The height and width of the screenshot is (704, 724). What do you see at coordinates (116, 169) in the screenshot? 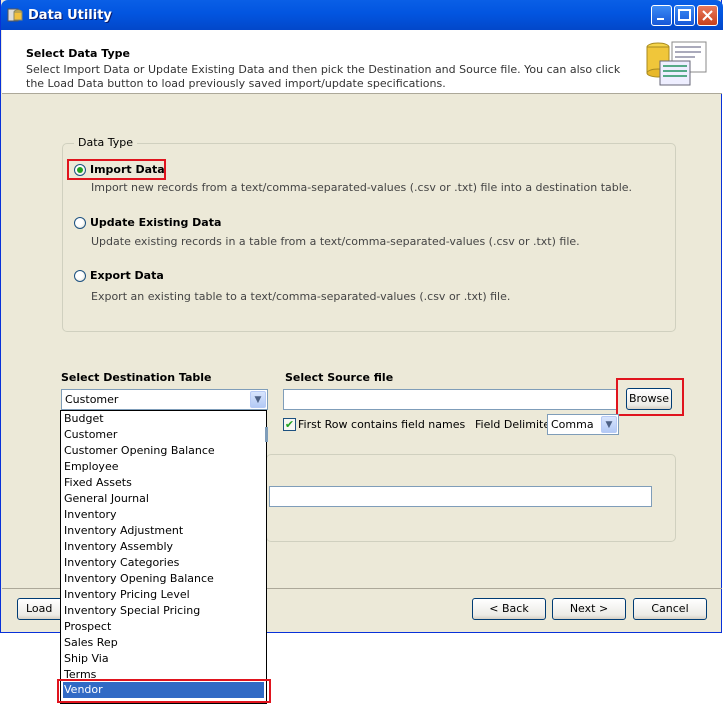
I see `import-data-highlight` at bounding box center [116, 169].